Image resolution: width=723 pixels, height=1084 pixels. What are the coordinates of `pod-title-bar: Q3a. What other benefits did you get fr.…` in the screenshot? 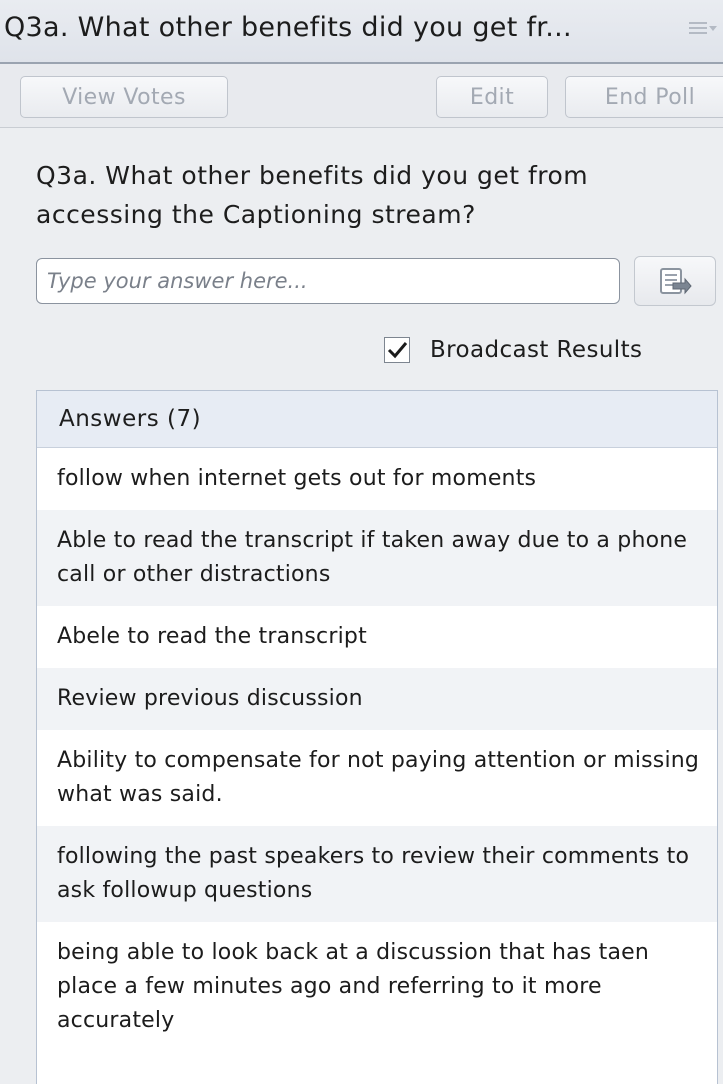 It's located at (361, 32).